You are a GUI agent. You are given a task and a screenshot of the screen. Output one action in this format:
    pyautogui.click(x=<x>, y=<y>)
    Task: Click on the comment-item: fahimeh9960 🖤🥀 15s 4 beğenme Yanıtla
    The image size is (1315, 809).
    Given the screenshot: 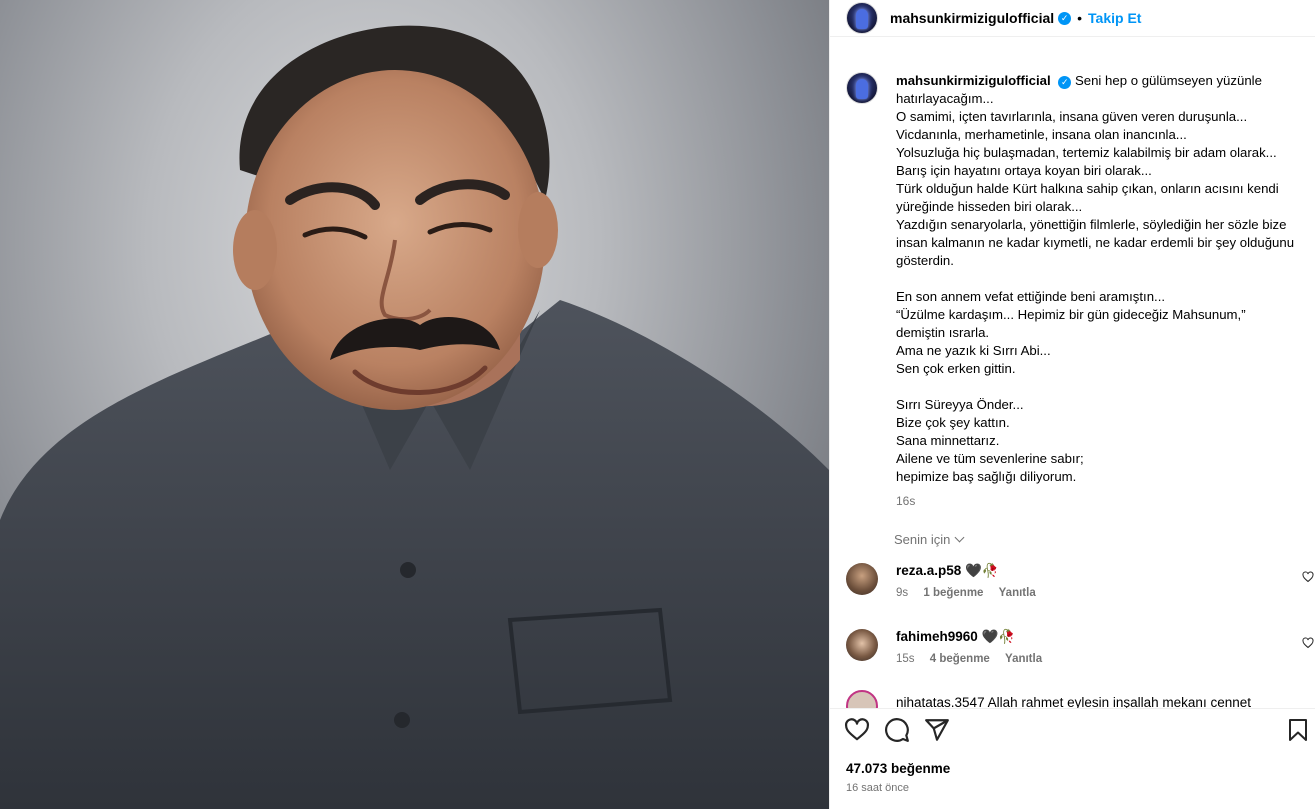 What is the action you would take?
    pyautogui.click(x=1080, y=647)
    